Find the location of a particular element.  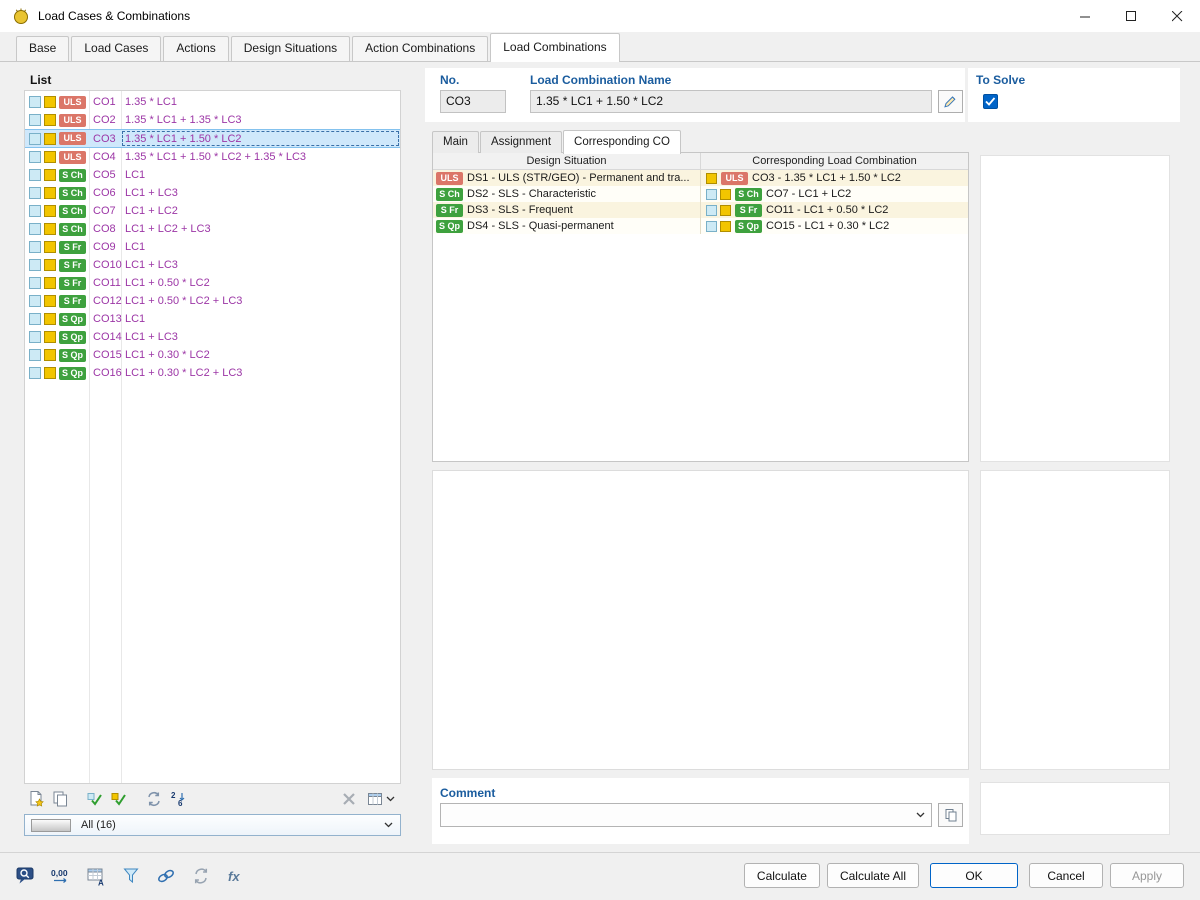

list-item-co6: S Ch CO6 LC1 + LC3 is located at coordinates (212, 193).